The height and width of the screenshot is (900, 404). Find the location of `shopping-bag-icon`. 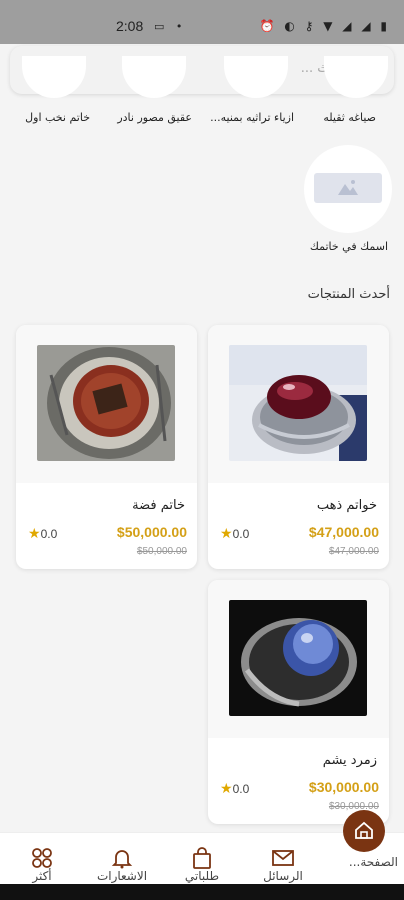

shopping-bag-icon is located at coordinates (202, 858).